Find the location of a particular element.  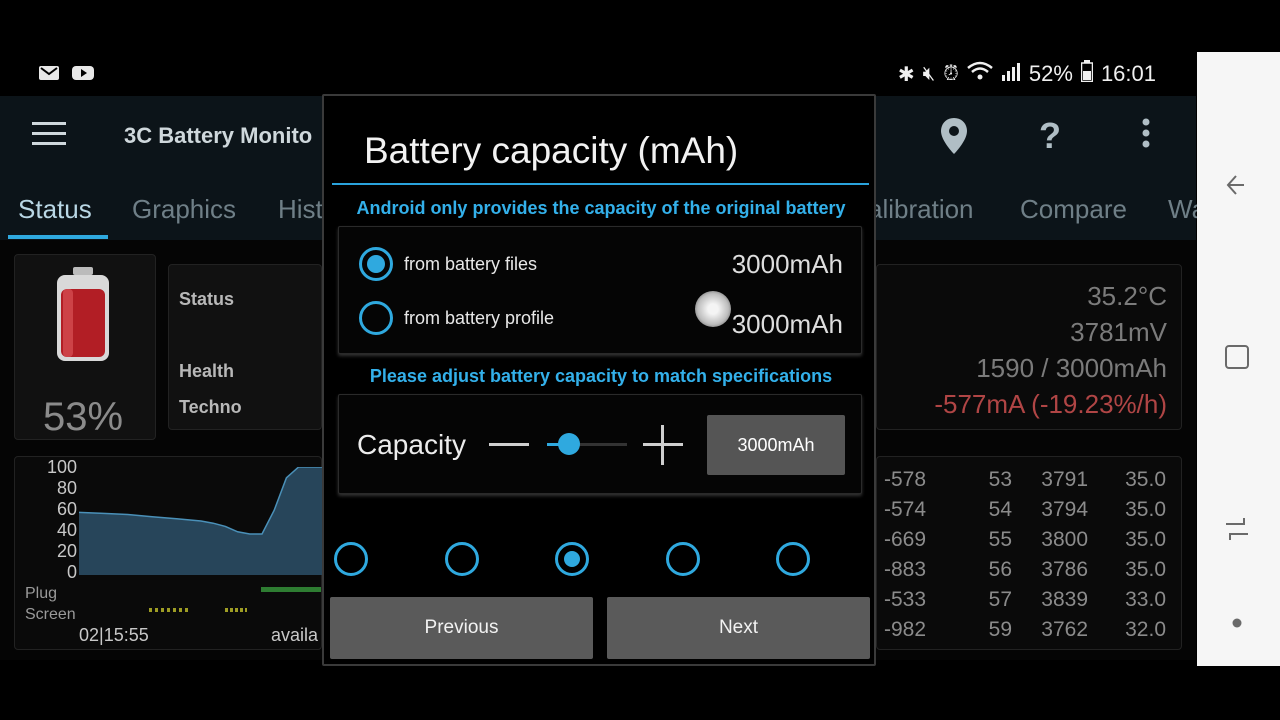

tab-status: Status is located at coordinates (55, 209).